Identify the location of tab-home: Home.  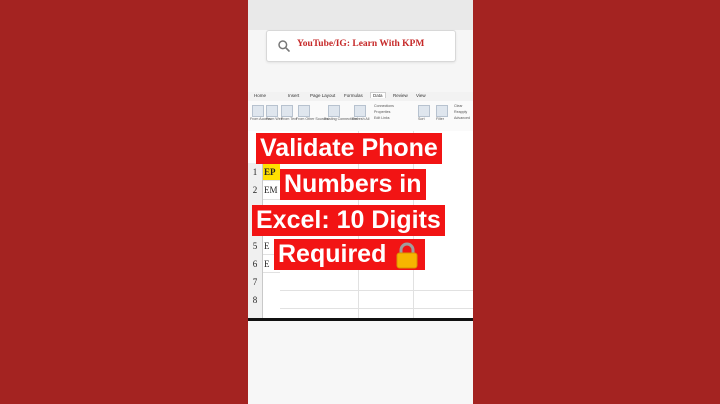
(260, 95).